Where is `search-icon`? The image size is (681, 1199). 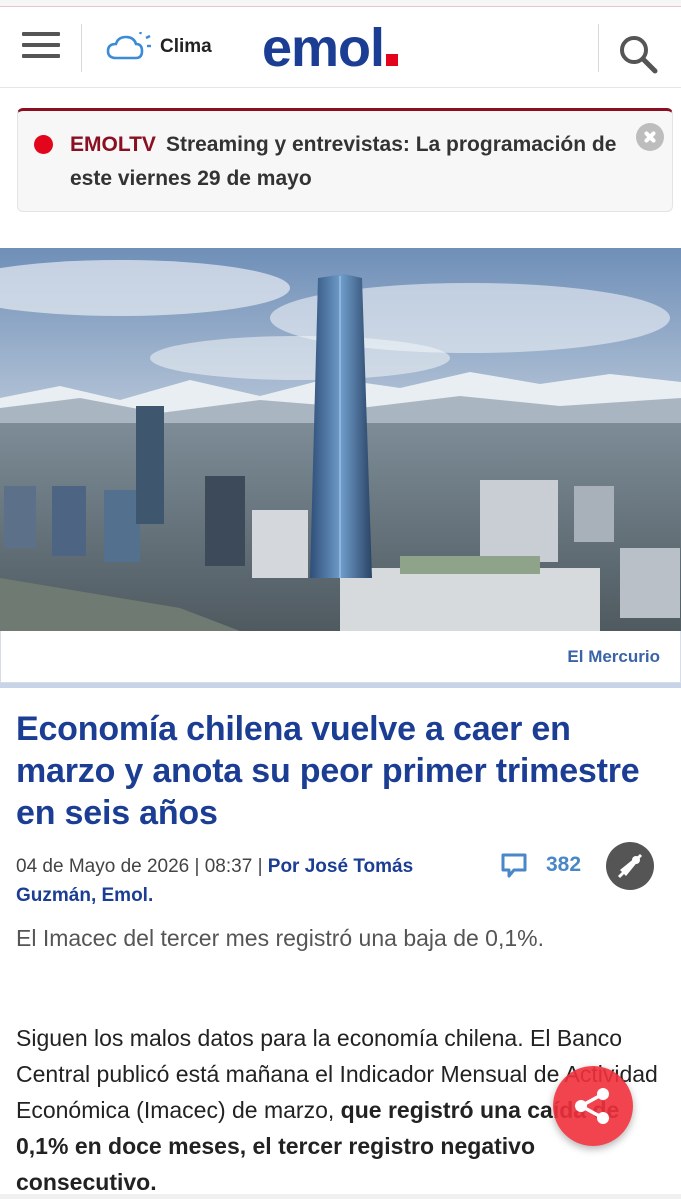
search-icon is located at coordinates (639, 55).